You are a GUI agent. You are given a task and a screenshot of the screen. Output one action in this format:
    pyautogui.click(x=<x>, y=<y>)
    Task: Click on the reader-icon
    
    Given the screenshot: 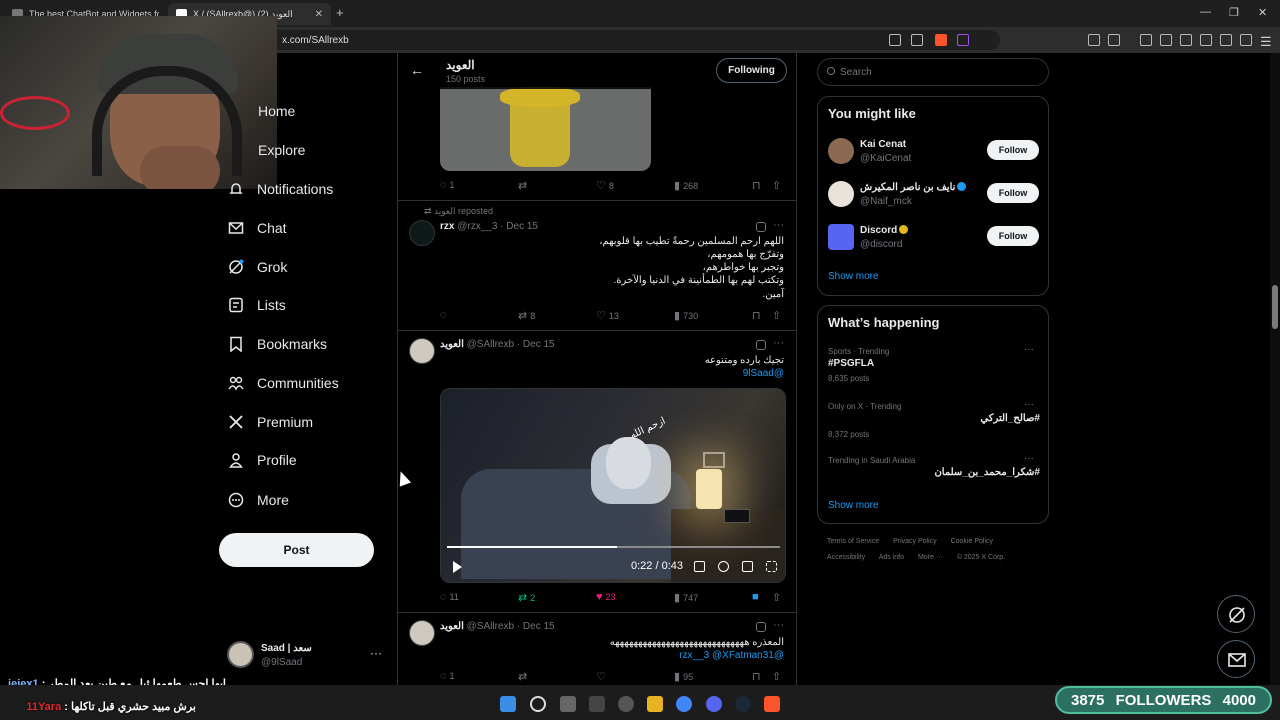 What is the action you would take?
    pyautogui.click(x=895, y=40)
    